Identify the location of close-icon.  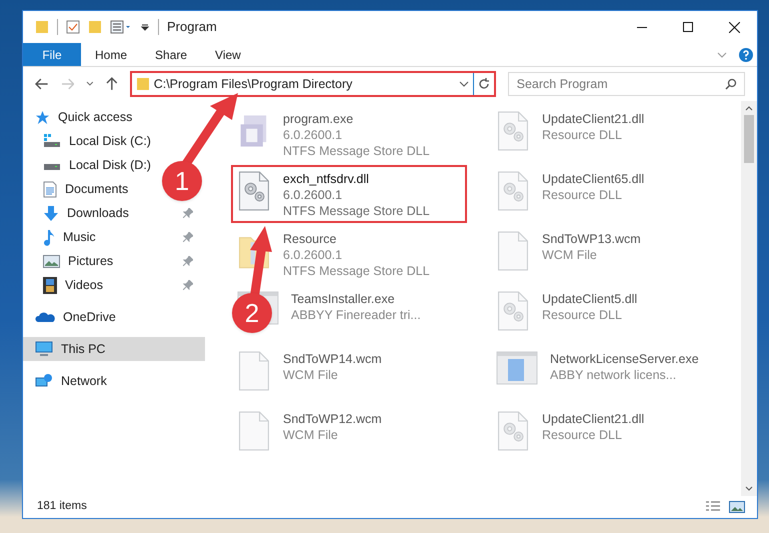
(734, 27).